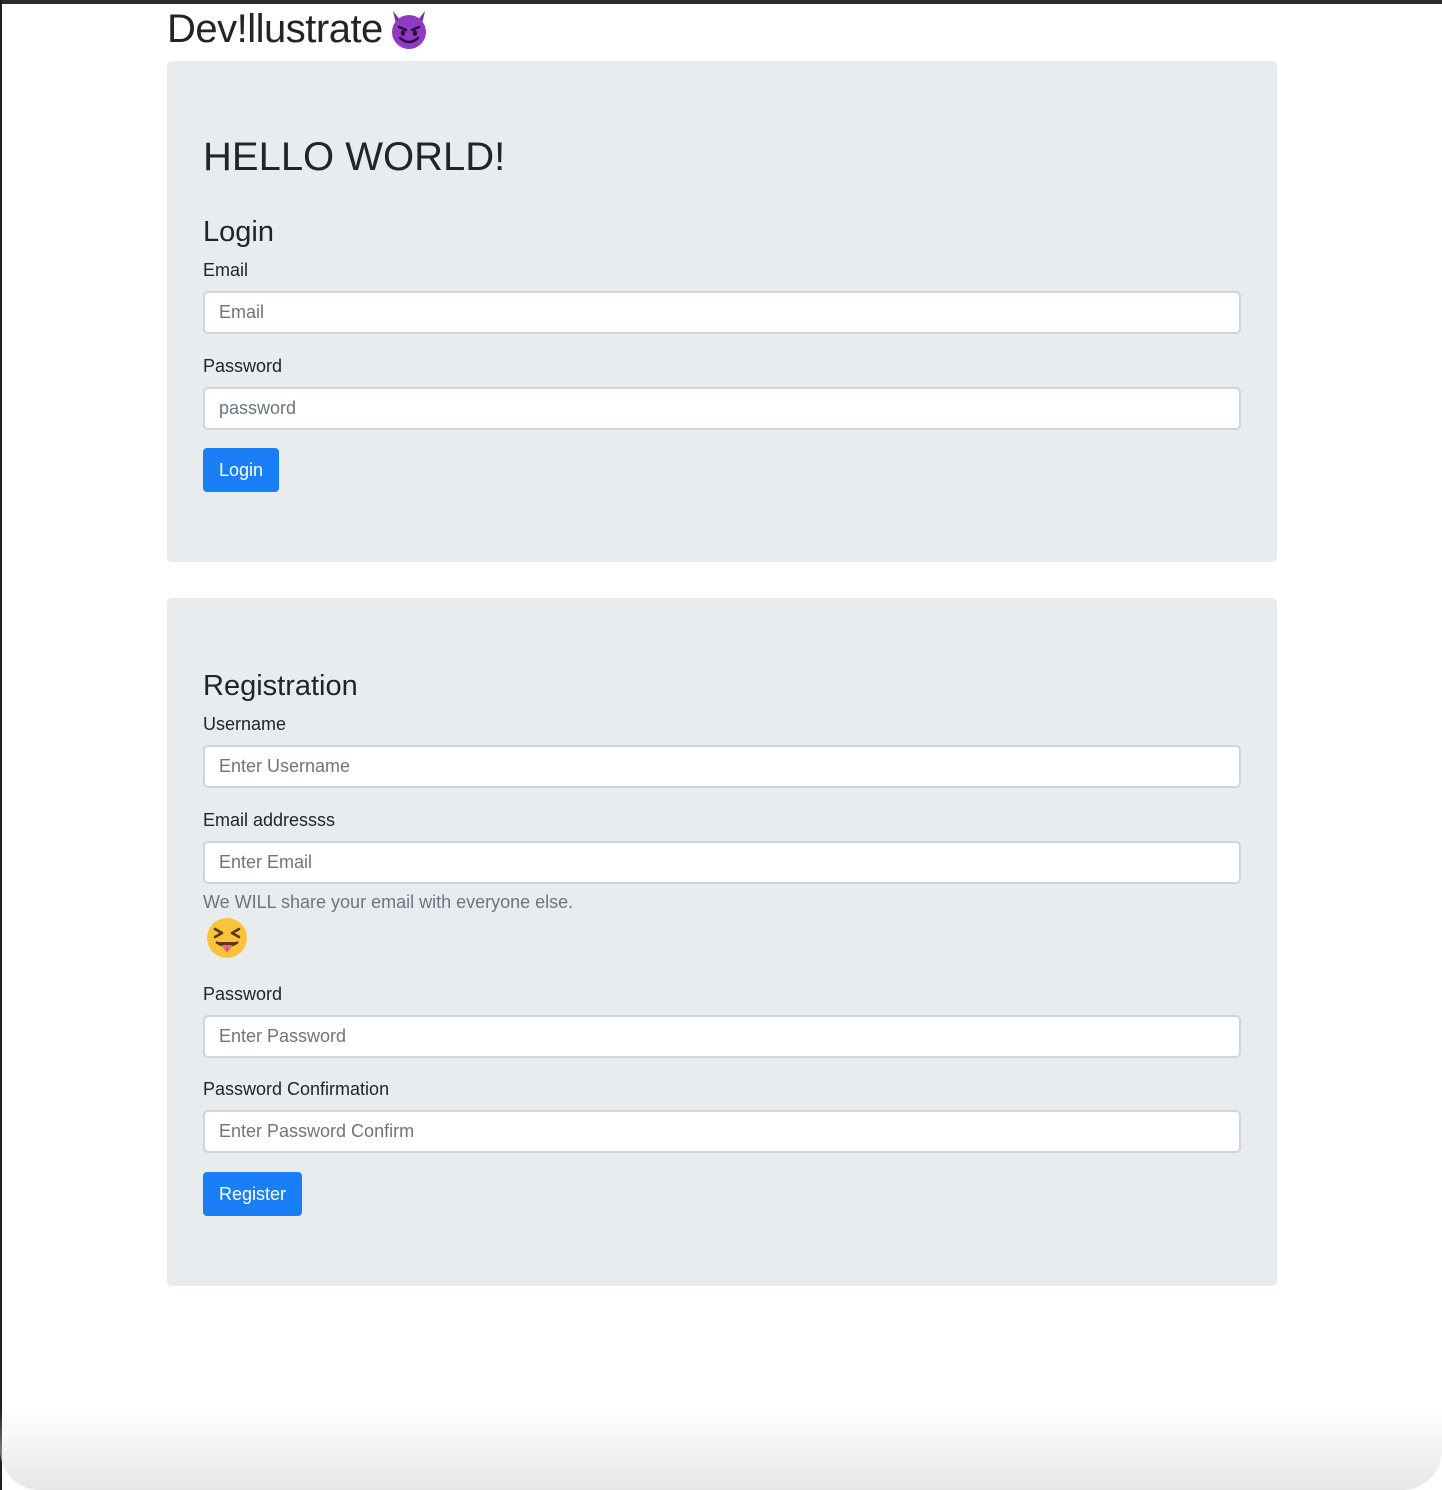  I want to click on login-email-input, so click(722, 312).